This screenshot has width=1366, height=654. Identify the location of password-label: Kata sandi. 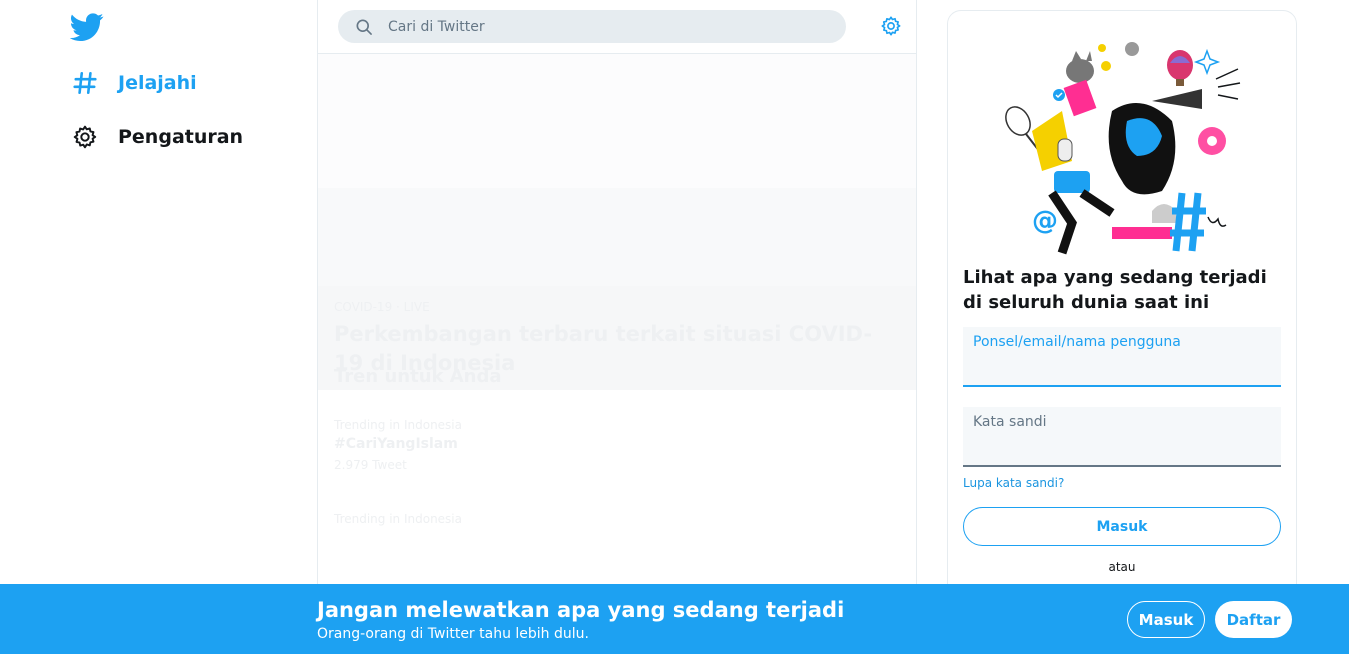
(1010, 422).